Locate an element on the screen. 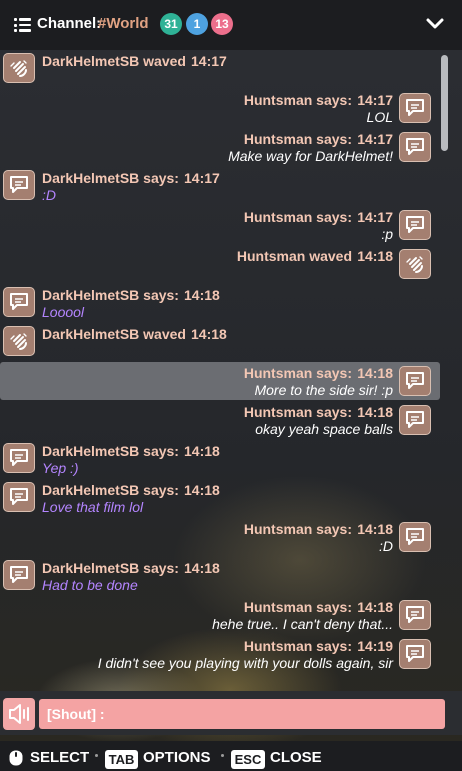 The image size is (462, 771). message-text: Had to be done is located at coordinates (90, 585).